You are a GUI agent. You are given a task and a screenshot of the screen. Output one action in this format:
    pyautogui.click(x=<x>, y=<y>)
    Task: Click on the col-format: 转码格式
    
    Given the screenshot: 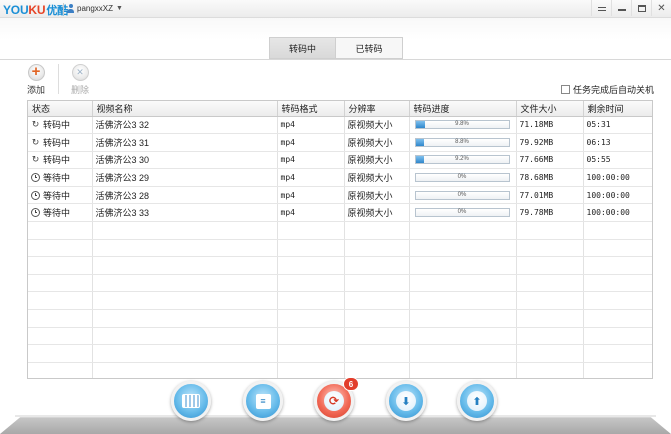 What is the action you would take?
    pyautogui.click(x=311, y=109)
    